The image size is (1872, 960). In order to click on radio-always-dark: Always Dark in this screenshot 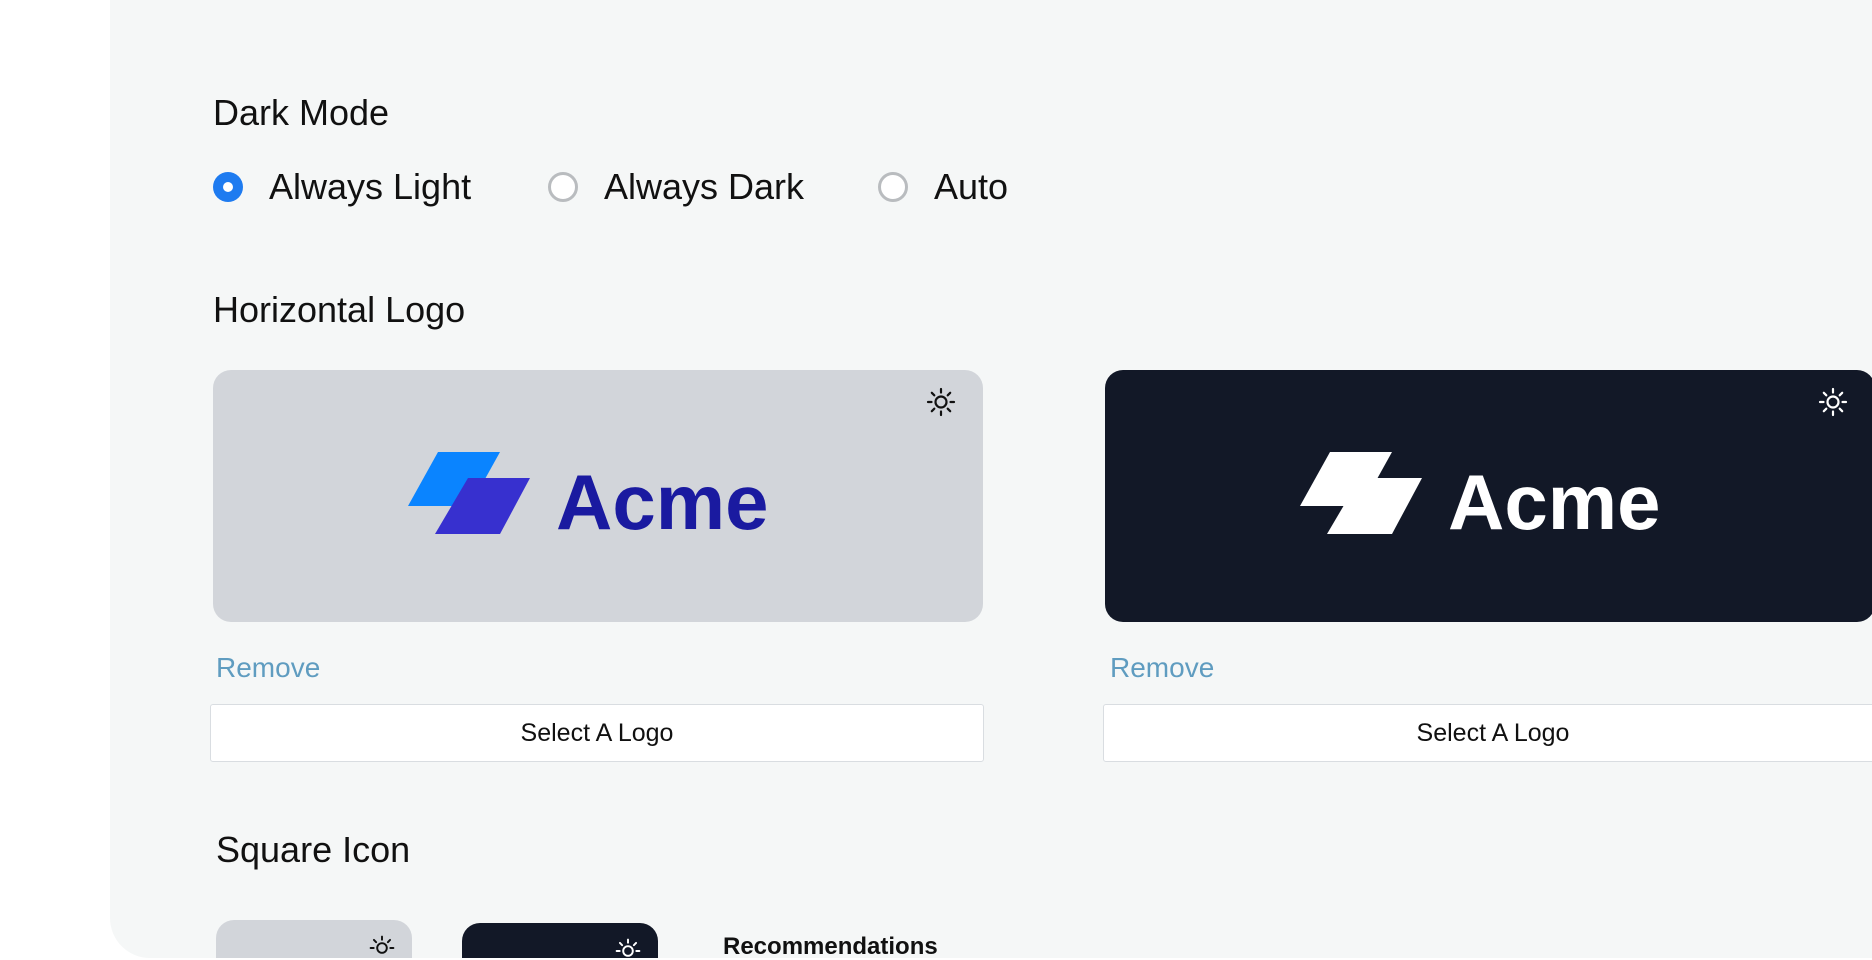, I will do `click(676, 187)`.